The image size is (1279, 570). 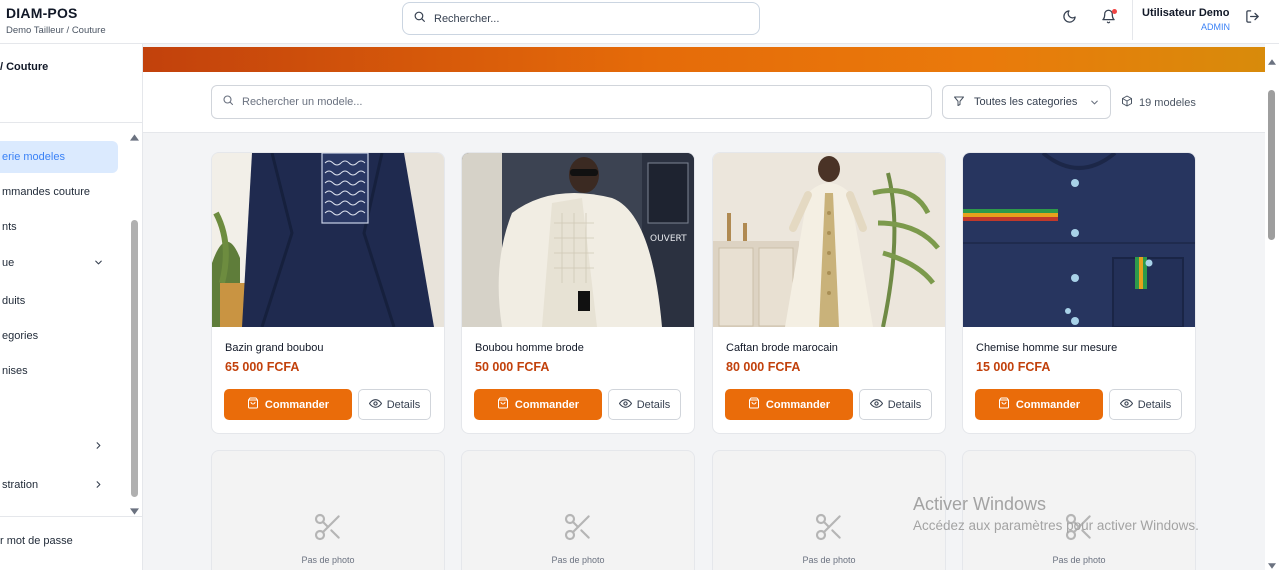 I want to click on filter-icon, so click(x=959, y=102).